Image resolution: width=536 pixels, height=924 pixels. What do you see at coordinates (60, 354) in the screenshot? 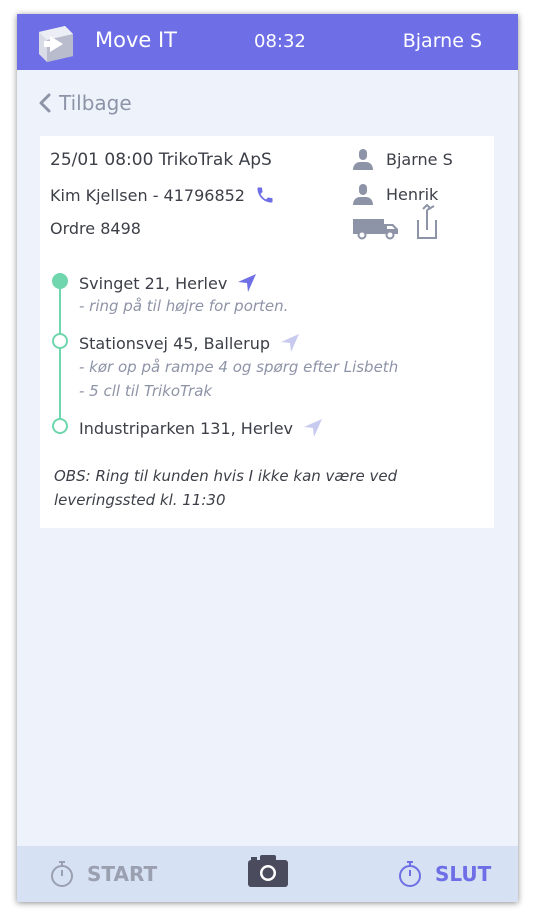
I see `route-line` at bounding box center [60, 354].